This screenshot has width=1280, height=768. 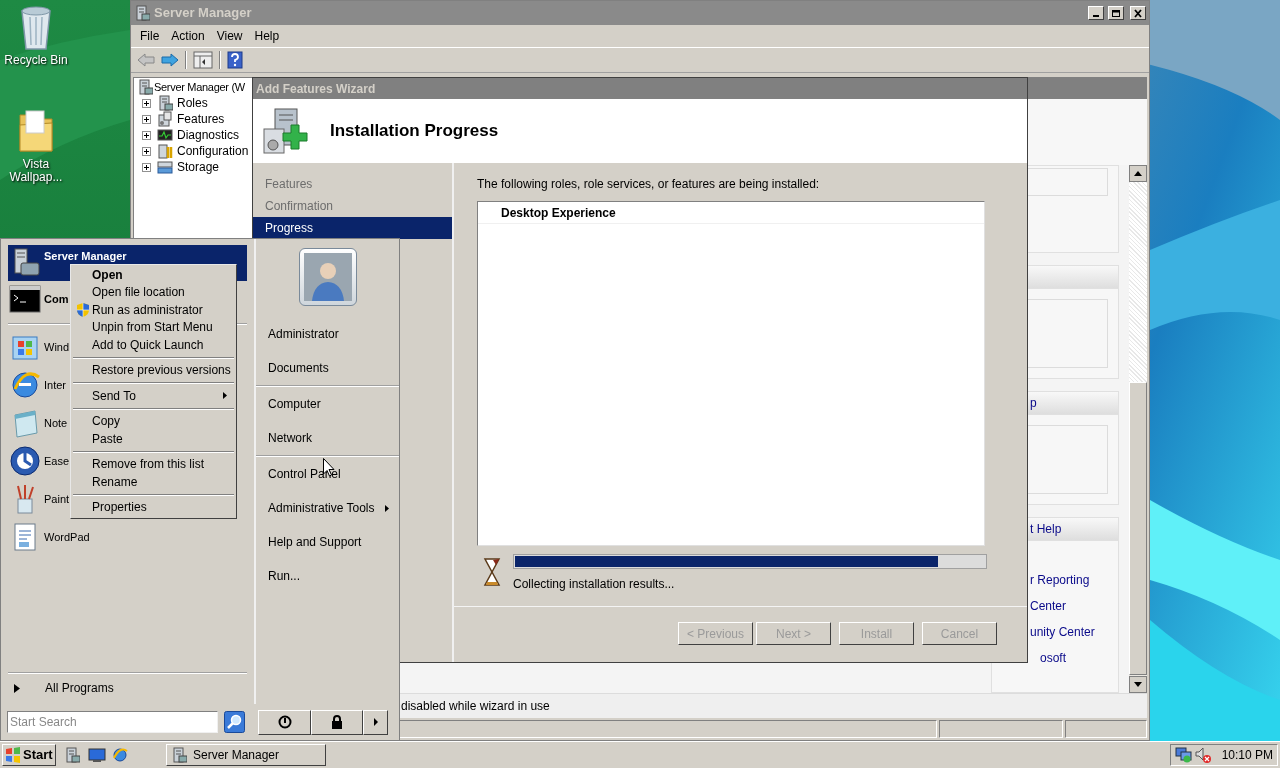 What do you see at coordinates (475, 706) in the screenshot?
I see `status-text: disabled while wizard in use` at bounding box center [475, 706].